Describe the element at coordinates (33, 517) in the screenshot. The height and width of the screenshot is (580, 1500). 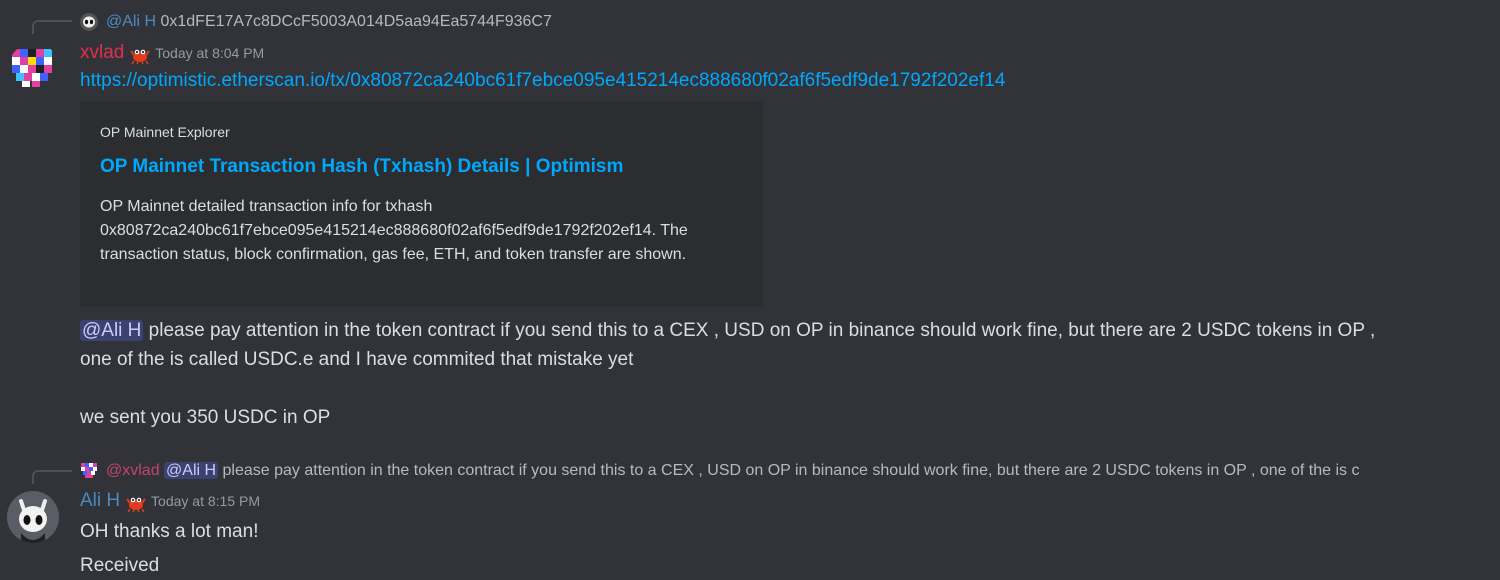
I see `ali-avatar` at that location.